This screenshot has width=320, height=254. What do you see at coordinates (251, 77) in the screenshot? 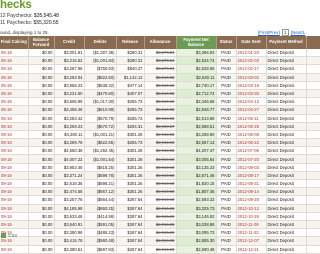
I see `date-sent-link: 2012-03-02` at bounding box center [251, 77].